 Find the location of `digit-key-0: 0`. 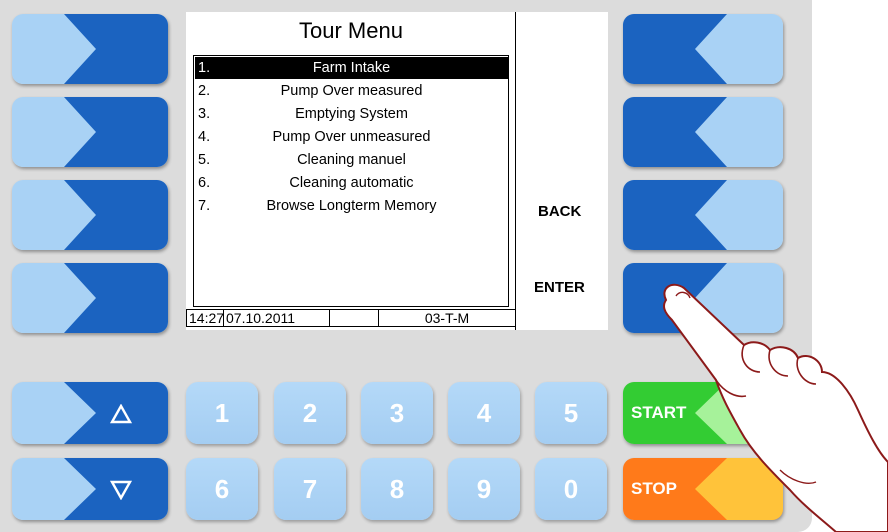

digit-key-0: 0 is located at coordinates (571, 489).